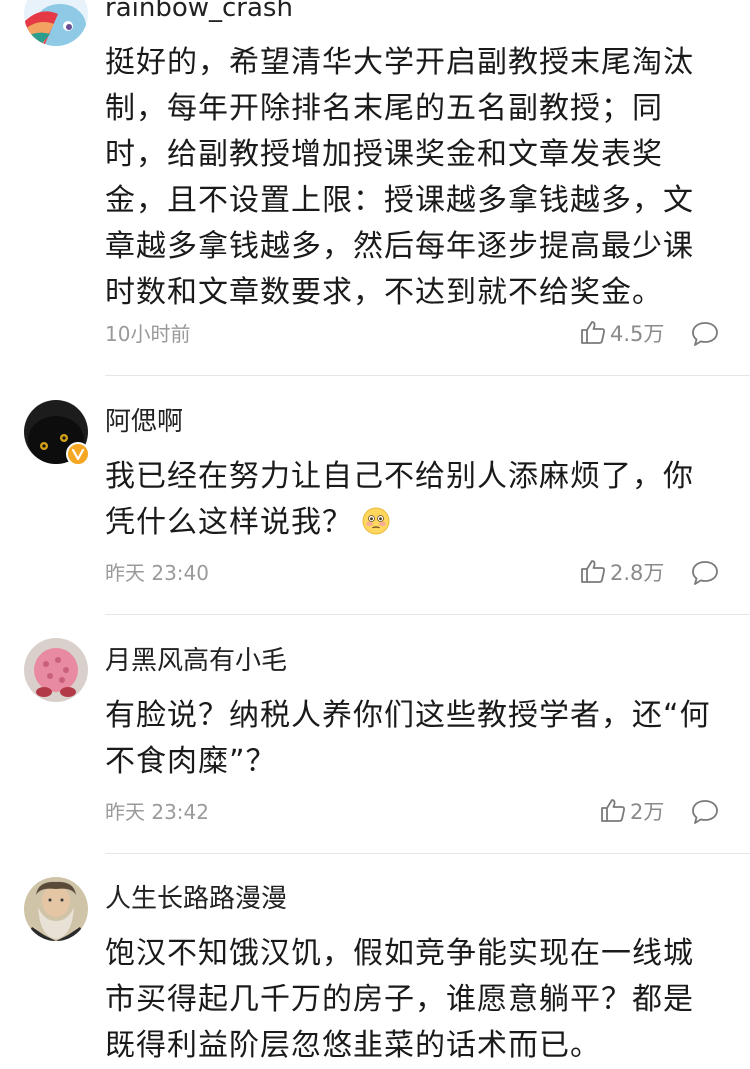 This screenshot has height=1069, width=750. Describe the element at coordinates (399, 953) in the screenshot. I see `comment-line: 饱汉不知饿汉饥，假如竞争能实现在一线城` at that location.